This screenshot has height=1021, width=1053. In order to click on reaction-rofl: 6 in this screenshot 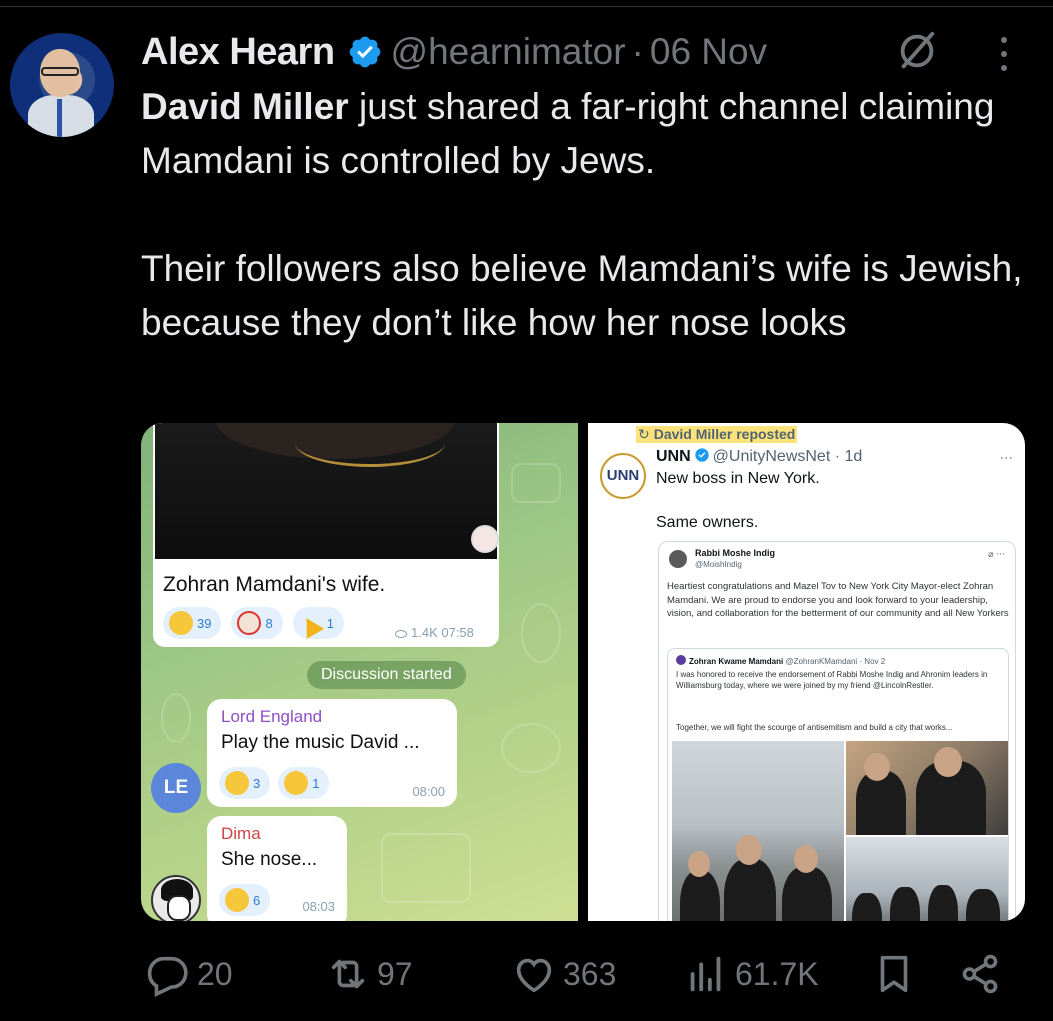, I will do `click(245, 900)`.